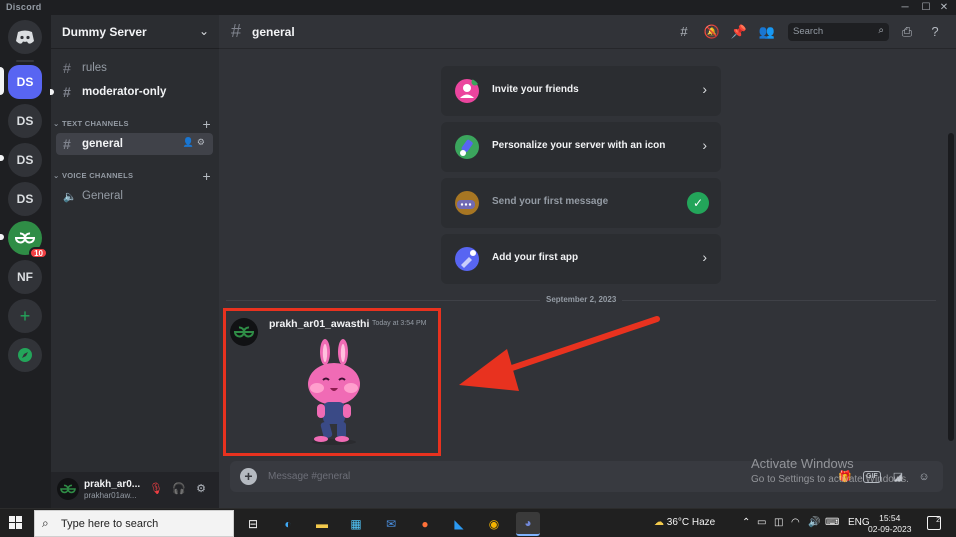 Image resolution: width=956 pixels, height=537 pixels. What do you see at coordinates (134, 144) in the screenshot?
I see `channel-general: # general 👤⚙` at bounding box center [134, 144].